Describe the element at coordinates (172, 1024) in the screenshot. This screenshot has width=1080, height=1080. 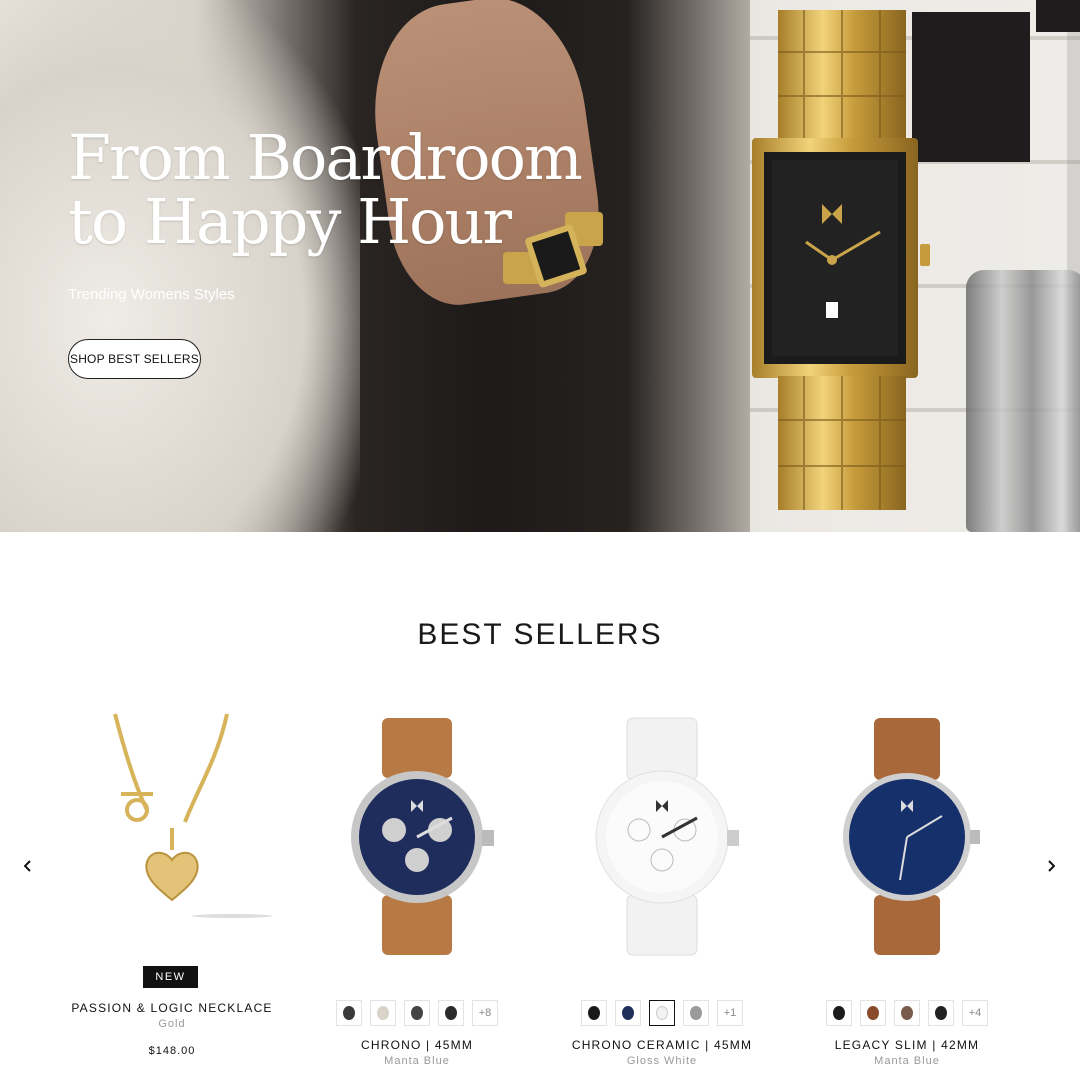
I see `product-variant: Gold` at that location.